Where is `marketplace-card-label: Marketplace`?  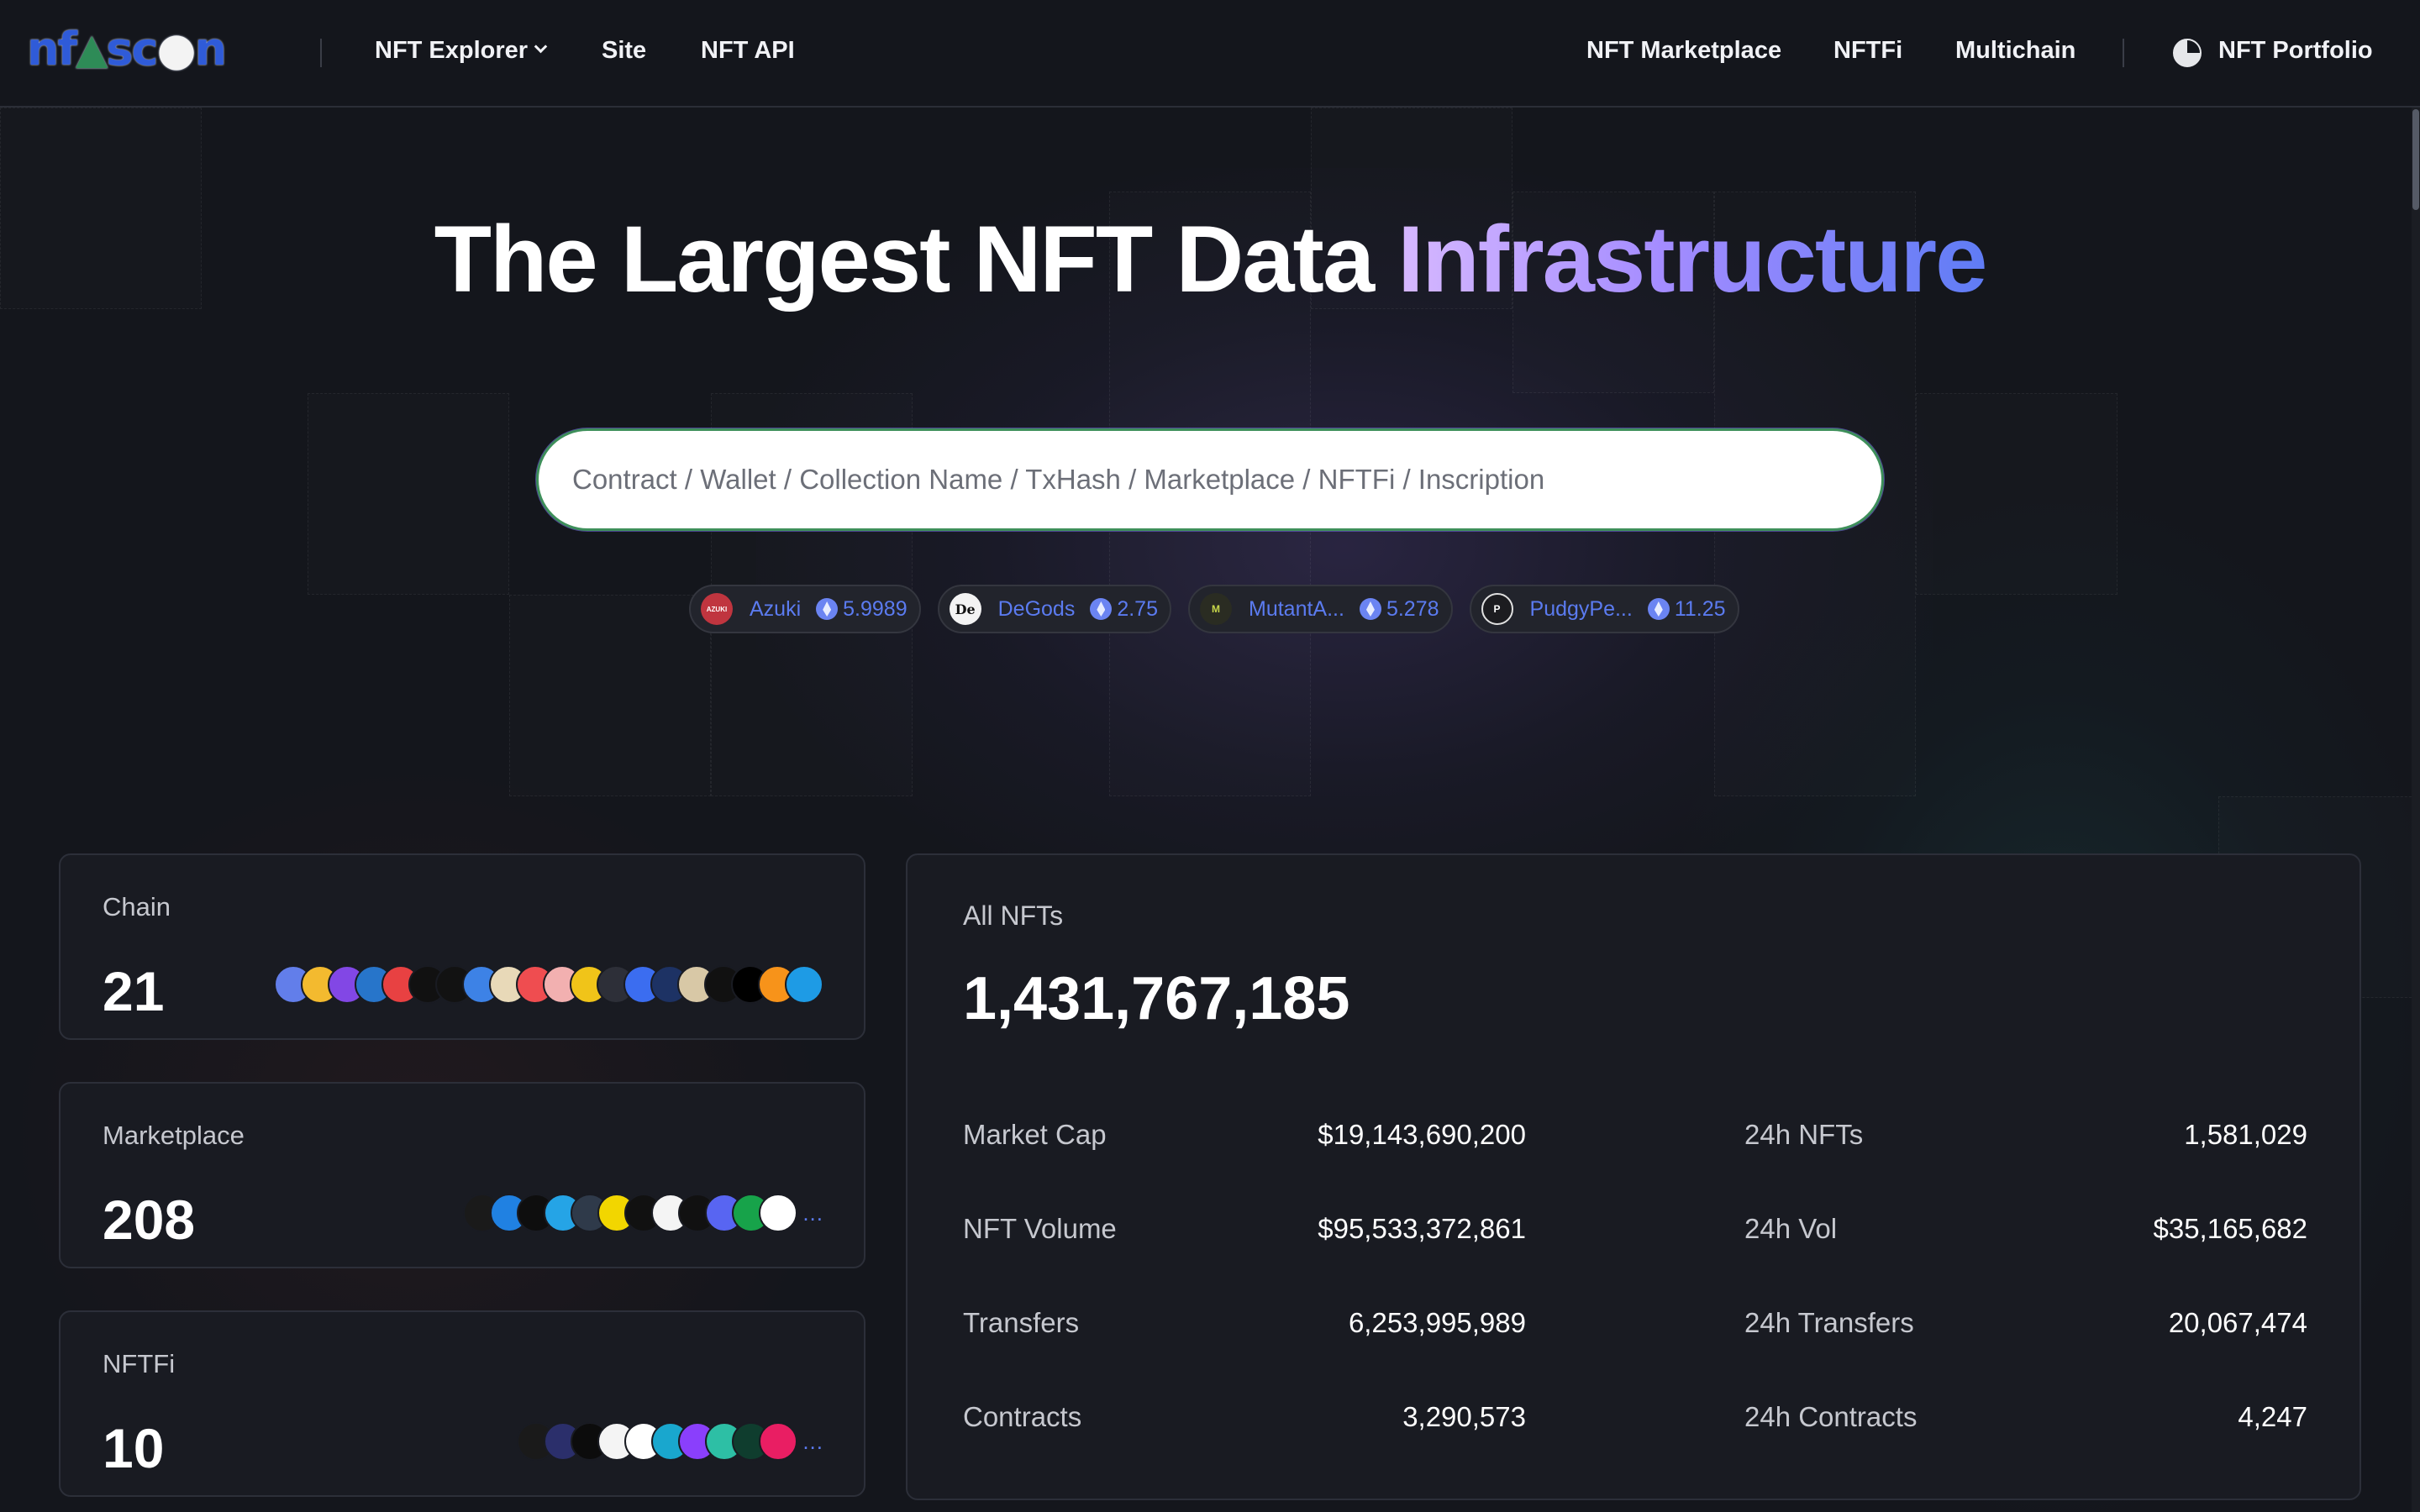 marketplace-card-label: Marketplace is located at coordinates (174, 1135).